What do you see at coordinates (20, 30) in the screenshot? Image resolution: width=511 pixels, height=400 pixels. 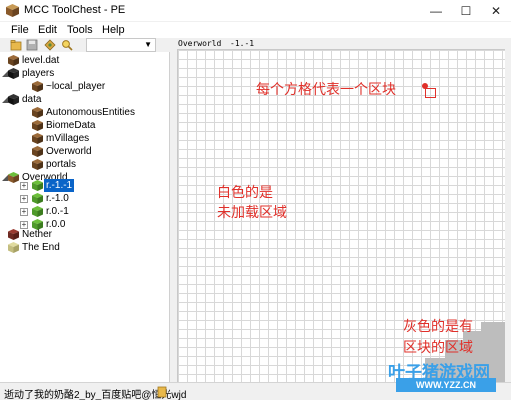 I see `menu-file: File` at bounding box center [20, 30].